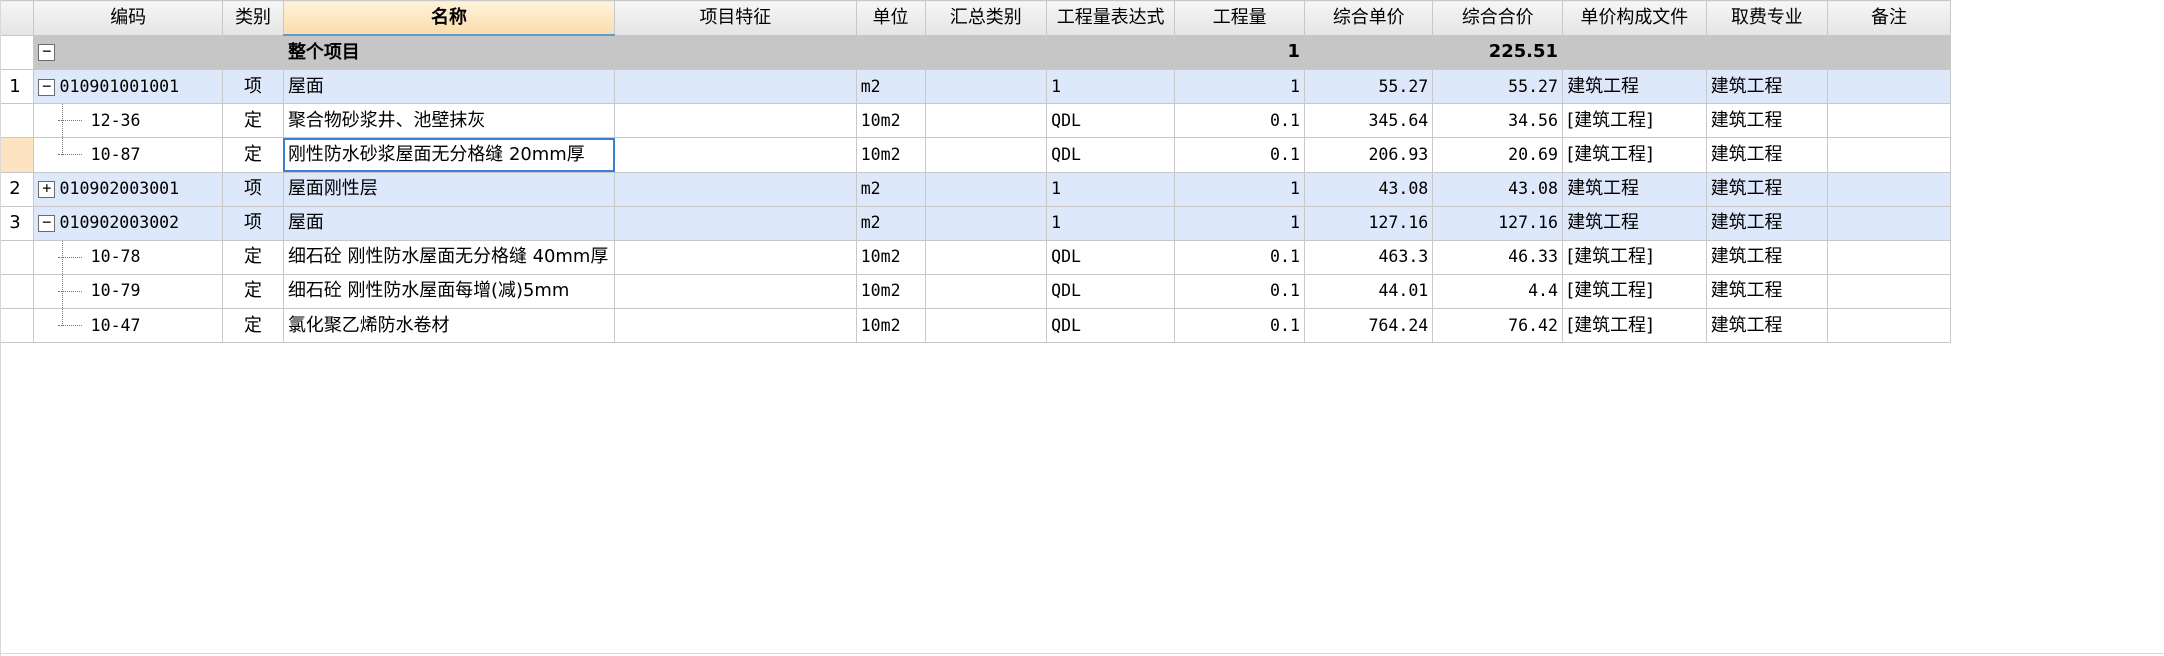 Image resolution: width=2164 pixels, height=656 pixels. I want to click on code-cell: −010902003002, so click(128, 223).